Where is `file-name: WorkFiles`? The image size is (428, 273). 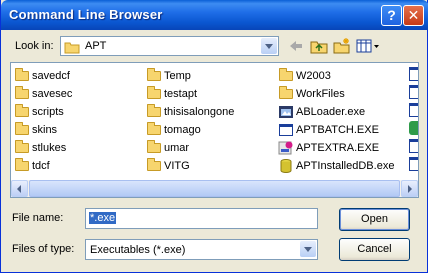 file-name: WorkFiles is located at coordinates (320, 94).